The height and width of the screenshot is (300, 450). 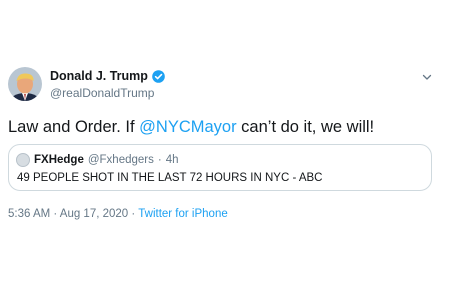 What do you see at coordinates (68, 214) in the screenshot?
I see `tweet-timestamp: 5:36 AM · Aug 17, 2020` at bounding box center [68, 214].